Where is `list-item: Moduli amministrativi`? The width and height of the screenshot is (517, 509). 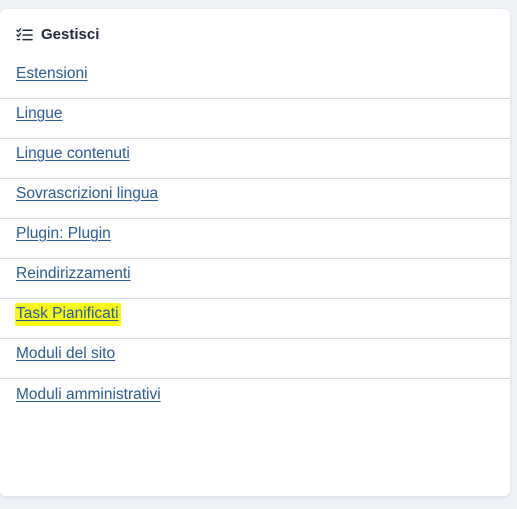
list-item: Moduli amministrativi is located at coordinates (255, 394).